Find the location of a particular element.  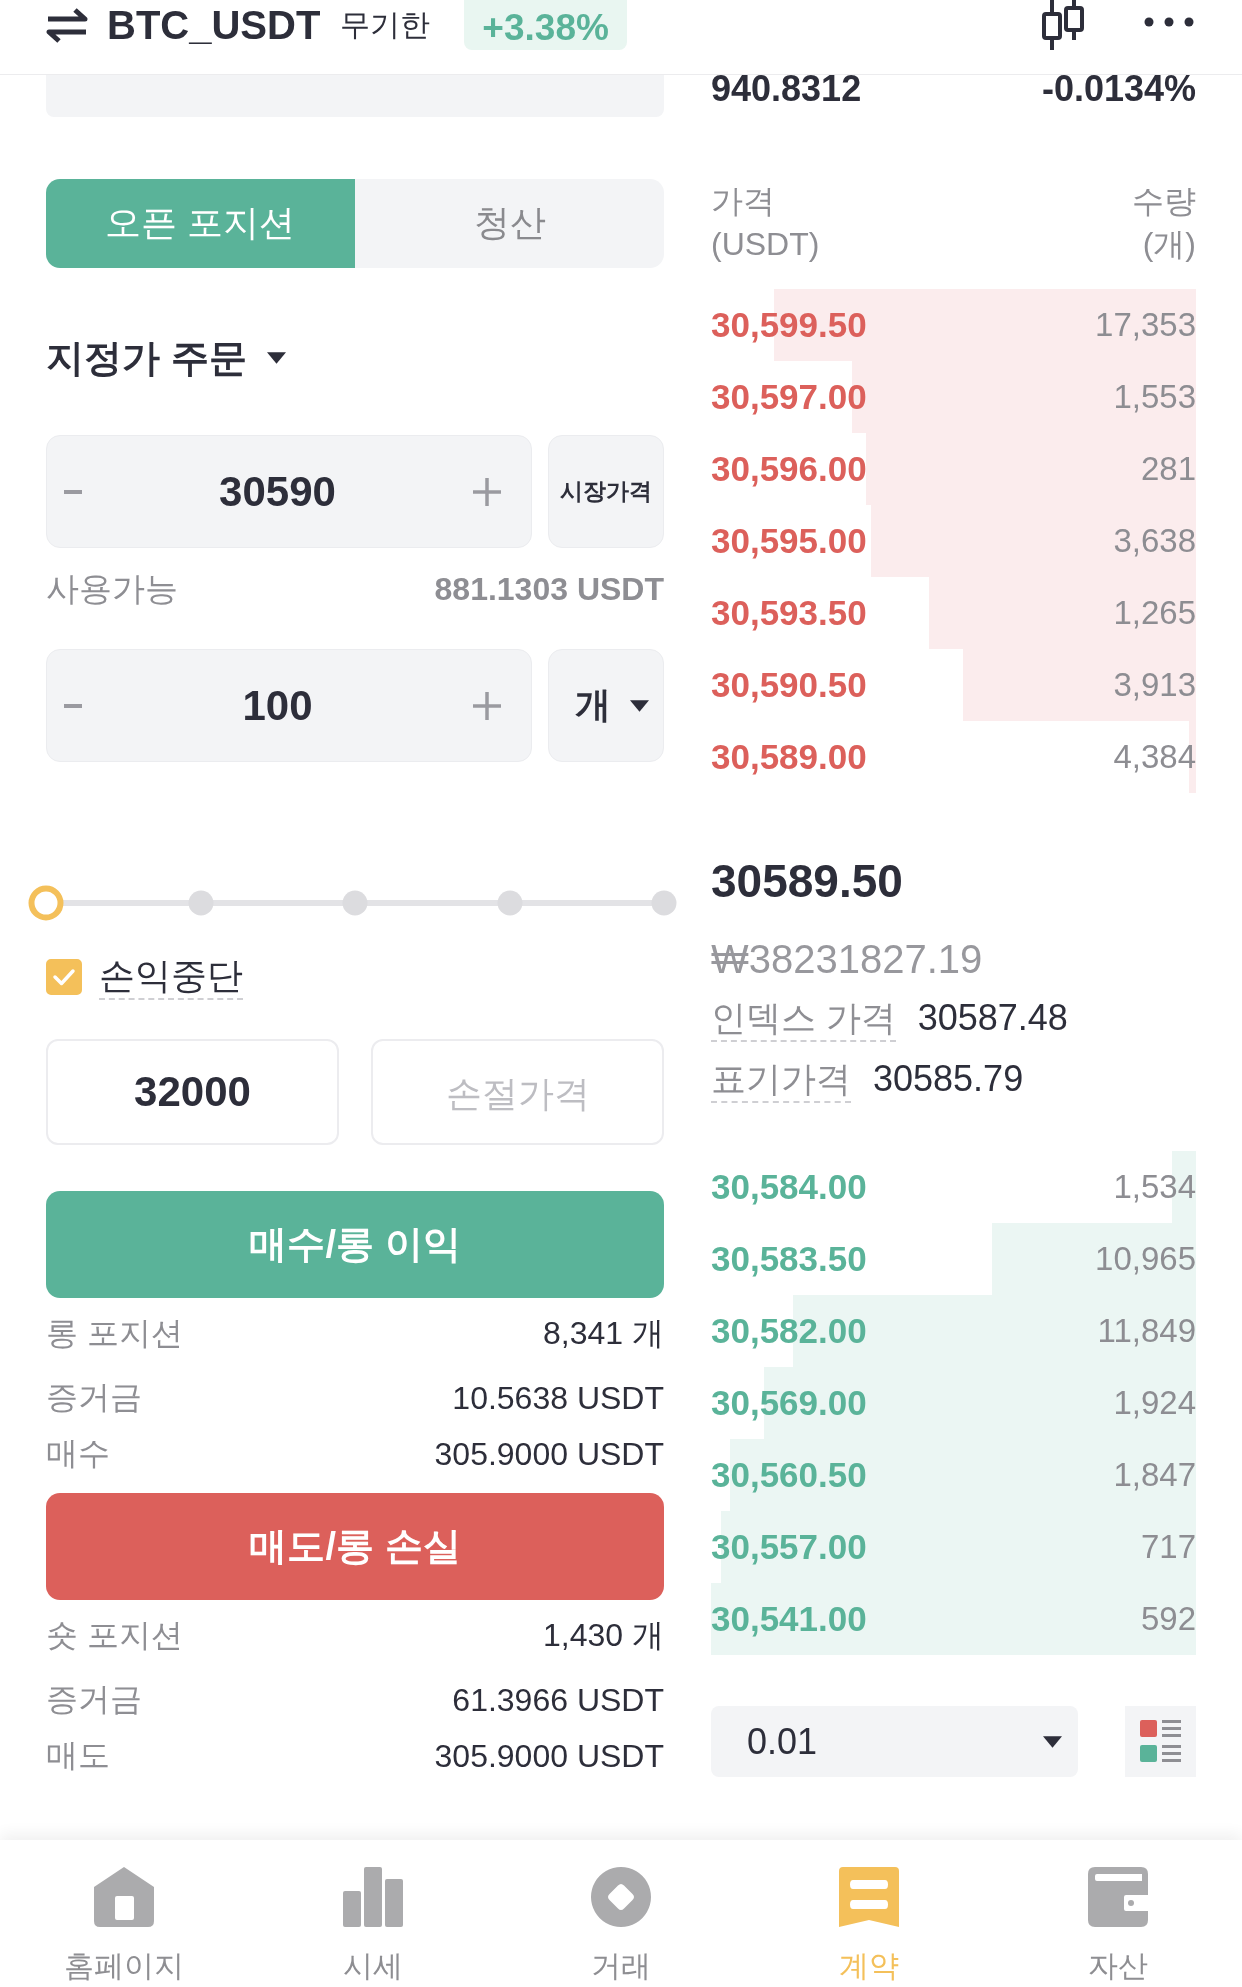

column-header: 가격 (USDT) is located at coordinates (765, 223).